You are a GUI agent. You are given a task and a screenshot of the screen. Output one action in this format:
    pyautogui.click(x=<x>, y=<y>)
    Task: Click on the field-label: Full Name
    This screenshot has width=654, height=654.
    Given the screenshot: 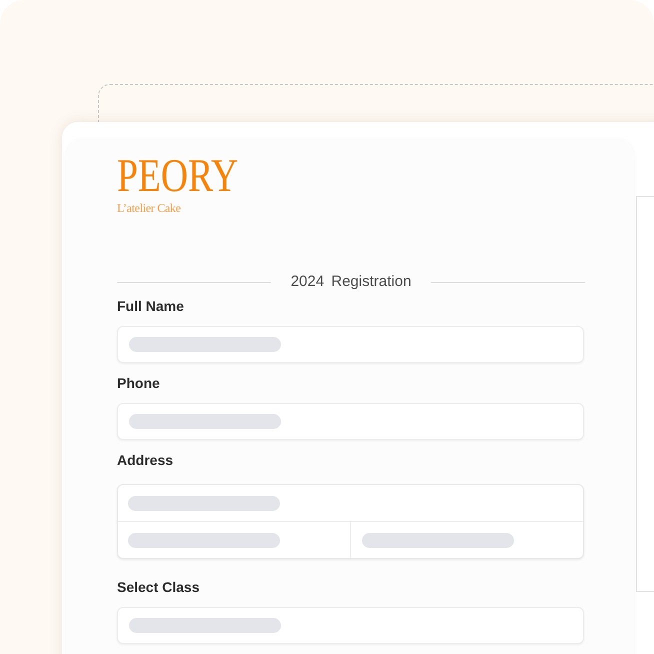 What is the action you would take?
    pyautogui.click(x=151, y=306)
    